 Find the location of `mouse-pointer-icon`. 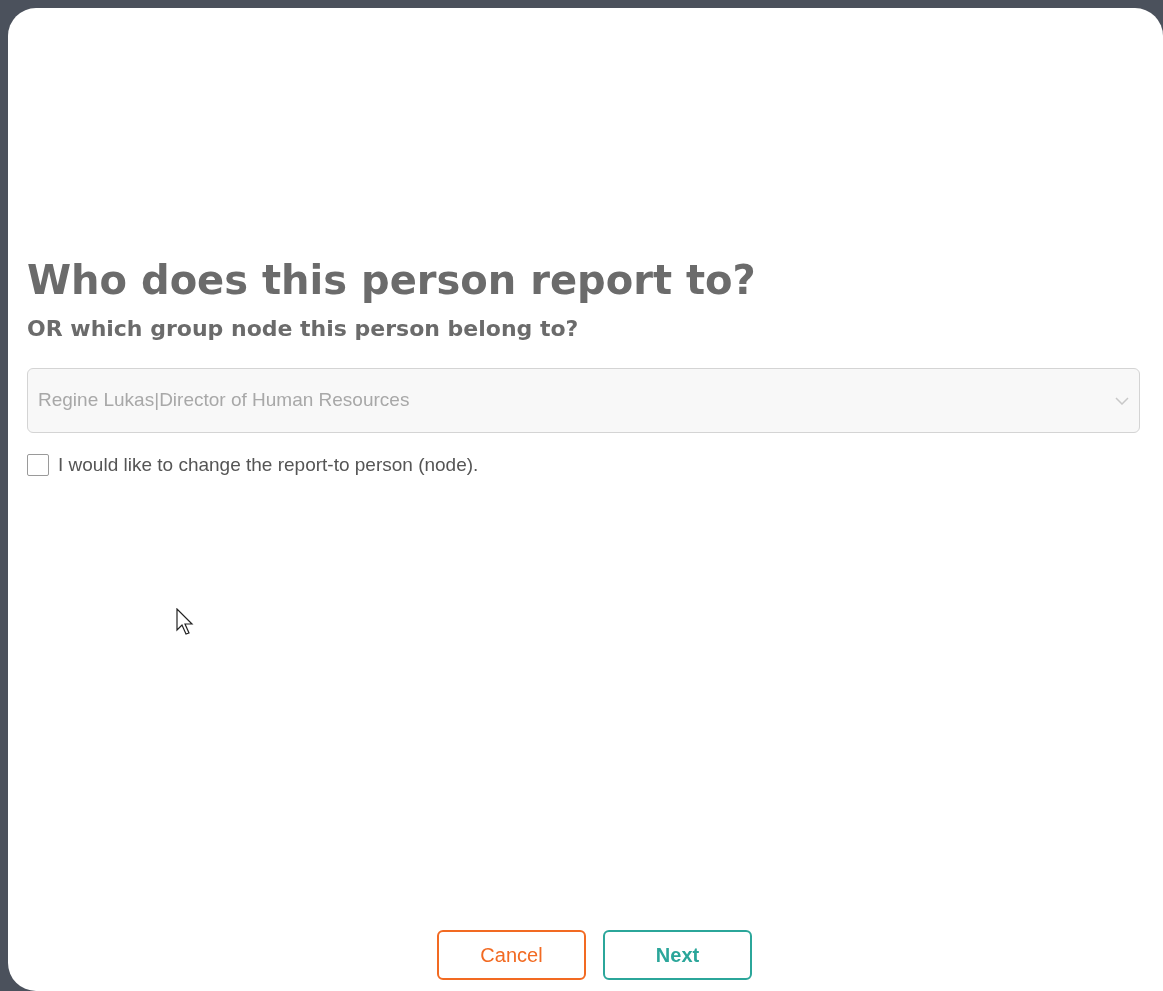

mouse-pointer-icon is located at coordinates (185, 621).